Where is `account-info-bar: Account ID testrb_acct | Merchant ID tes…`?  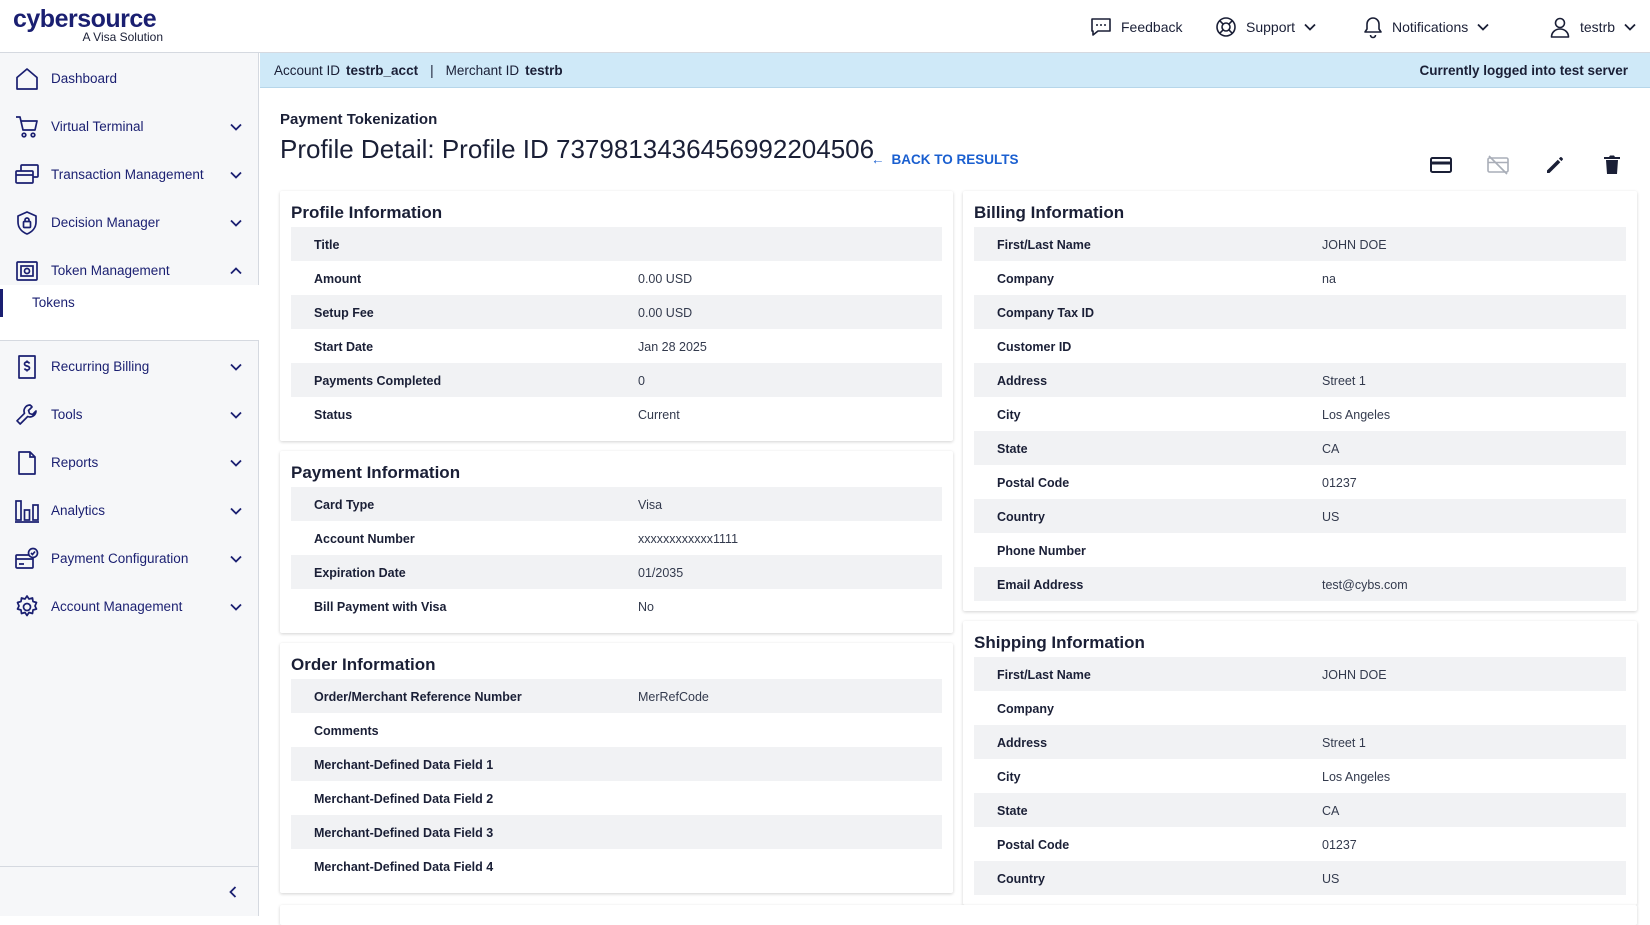
account-info-bar: Account ID testrb_acct | Merchant ID tes… is located at coordinates (955, 70).